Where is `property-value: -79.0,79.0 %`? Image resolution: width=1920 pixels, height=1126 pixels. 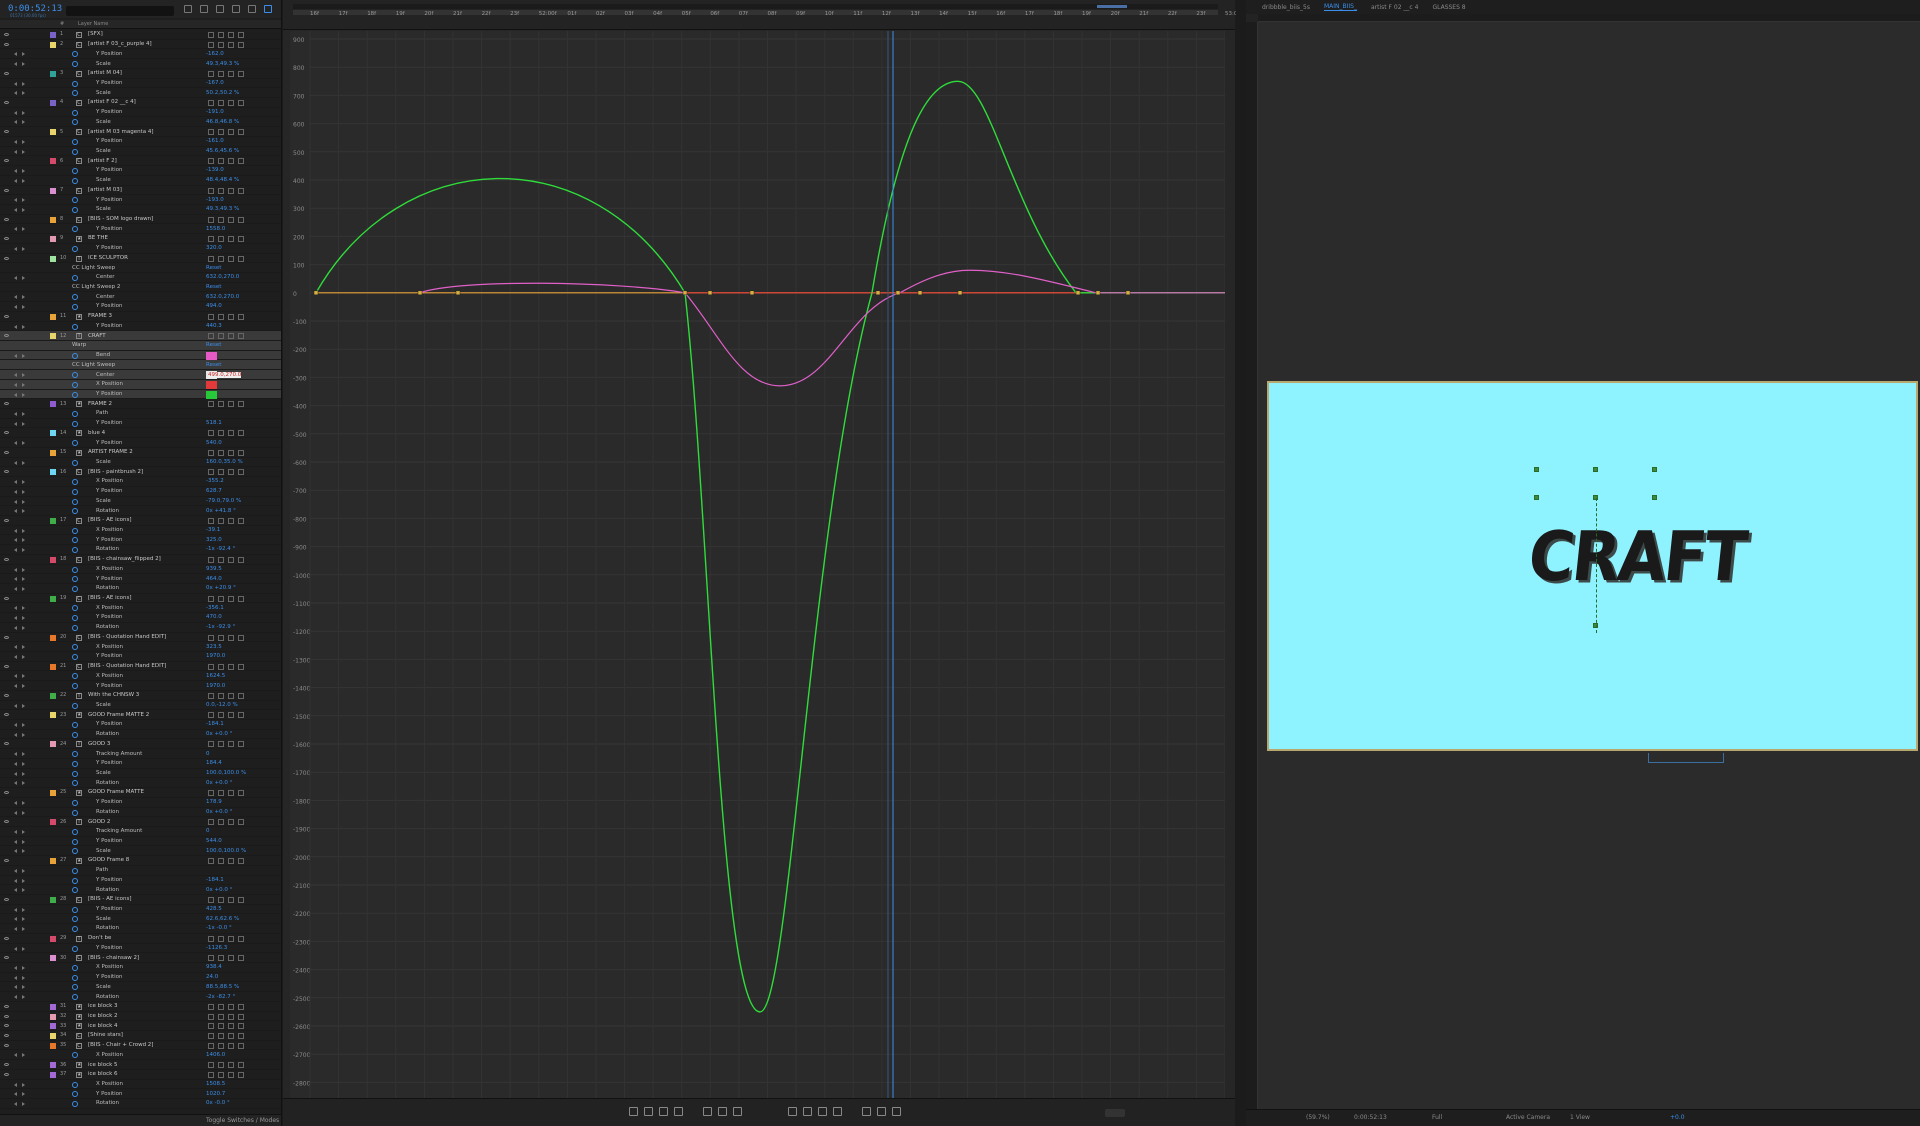 property-value: -79.0,79.0 % is located at coordinates (223, 501).